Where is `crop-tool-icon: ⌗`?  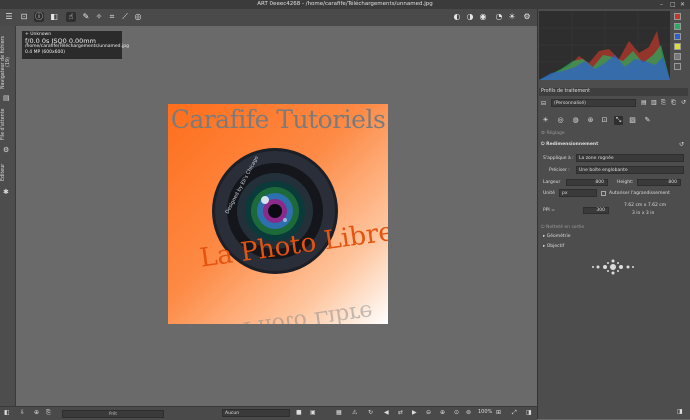
crop-tool-icon: ⌗ is located at coordinates (112, 17).